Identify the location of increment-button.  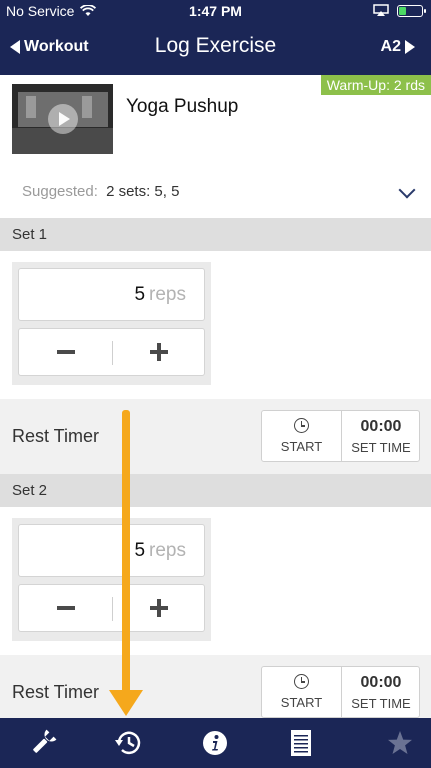
(159, 352).